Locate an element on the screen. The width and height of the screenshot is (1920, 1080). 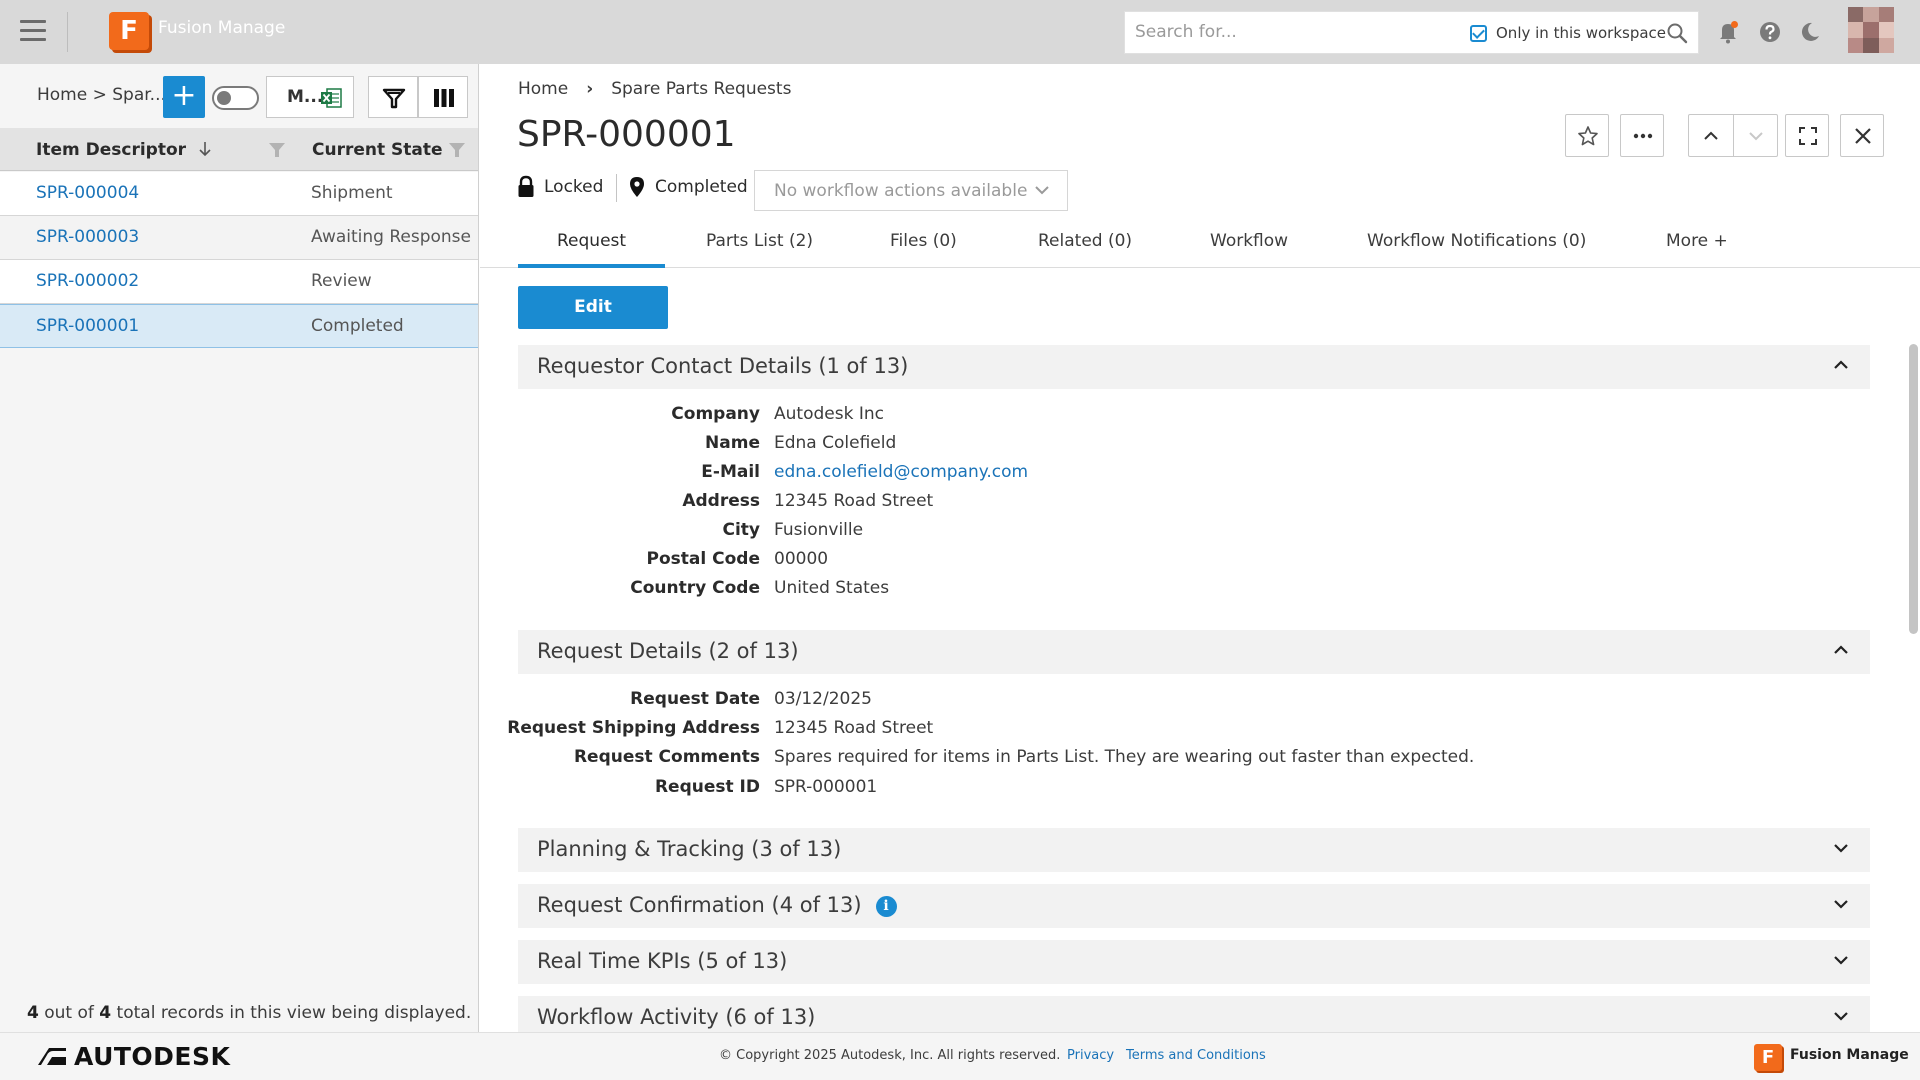
add-item-button: + is located at coordinates (184, 97).